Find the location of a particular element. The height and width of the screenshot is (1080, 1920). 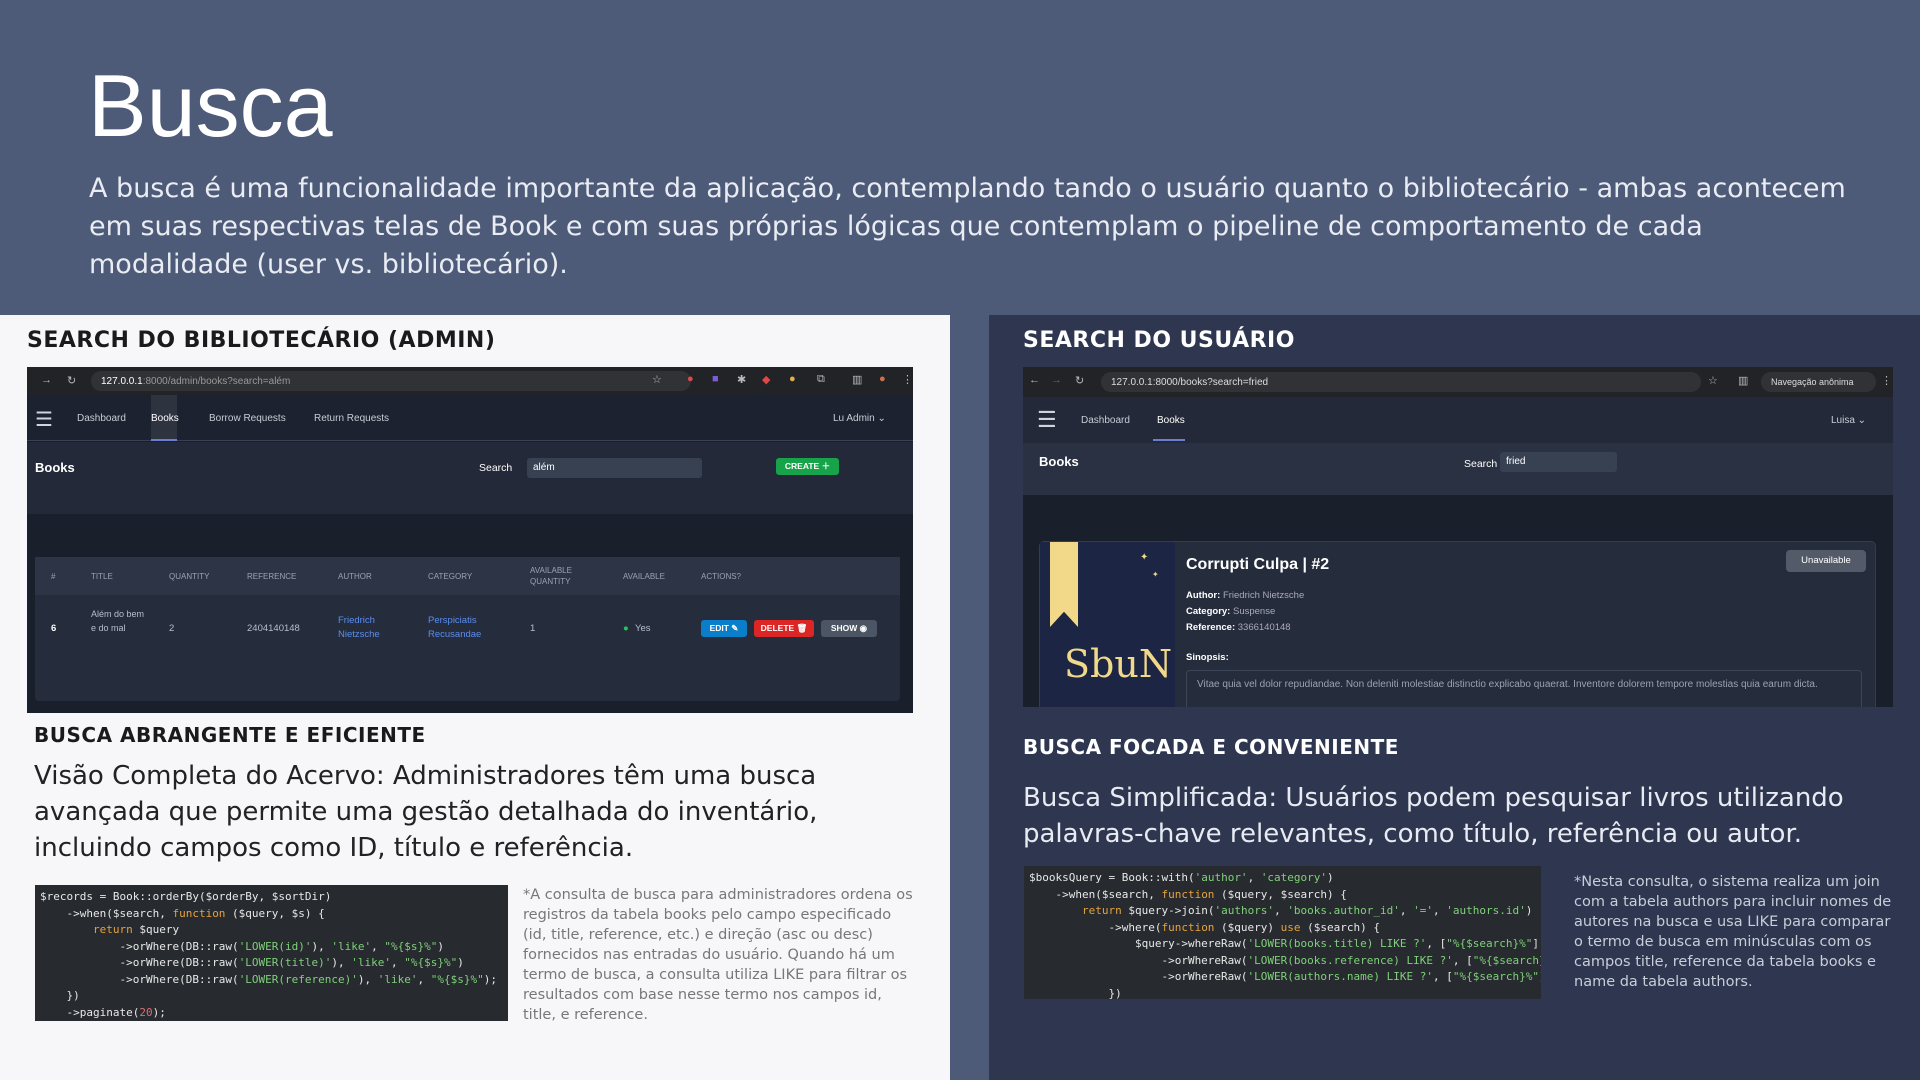

extension-icon: ◆ is located at coordinates (766, 379).